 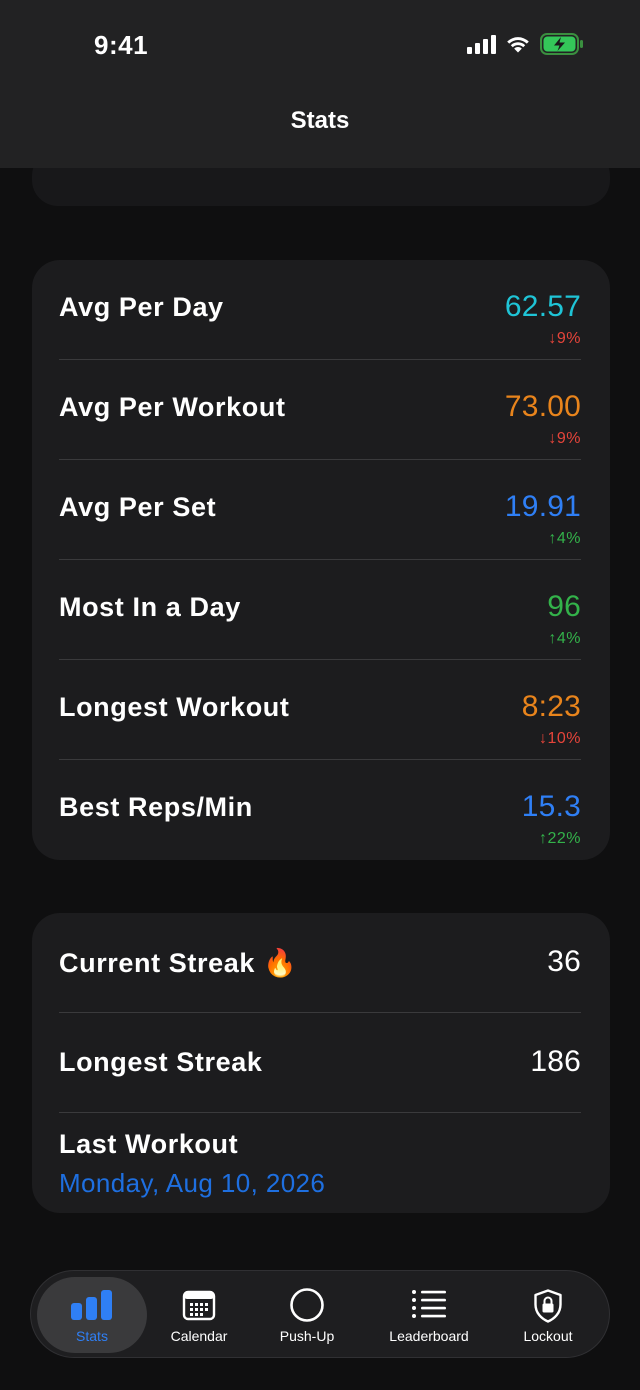 I want to click on tab-stats: Stats, so click(x=92, y=1315).